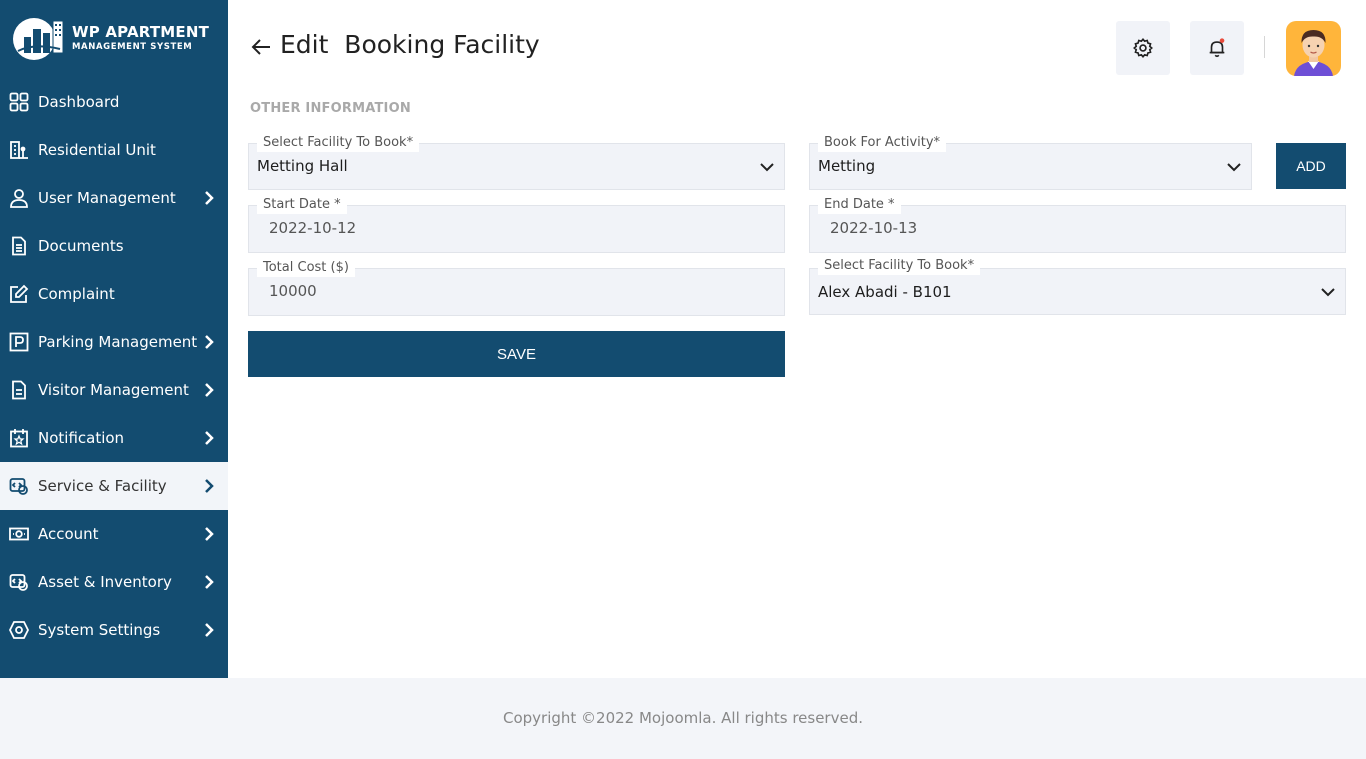 The image size is (1366, 759). I want to click on facility-select-label: Select Facility To Book*, so click(338, 143).